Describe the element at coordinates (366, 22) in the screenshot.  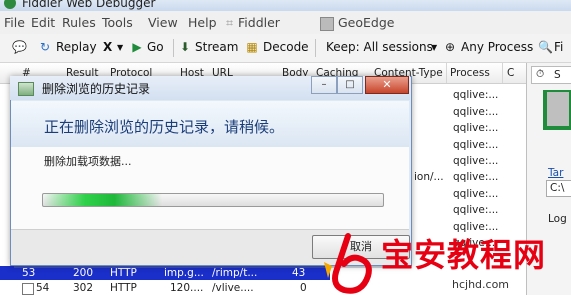
I see `menu-geoedge: GeoEdge` at that location.